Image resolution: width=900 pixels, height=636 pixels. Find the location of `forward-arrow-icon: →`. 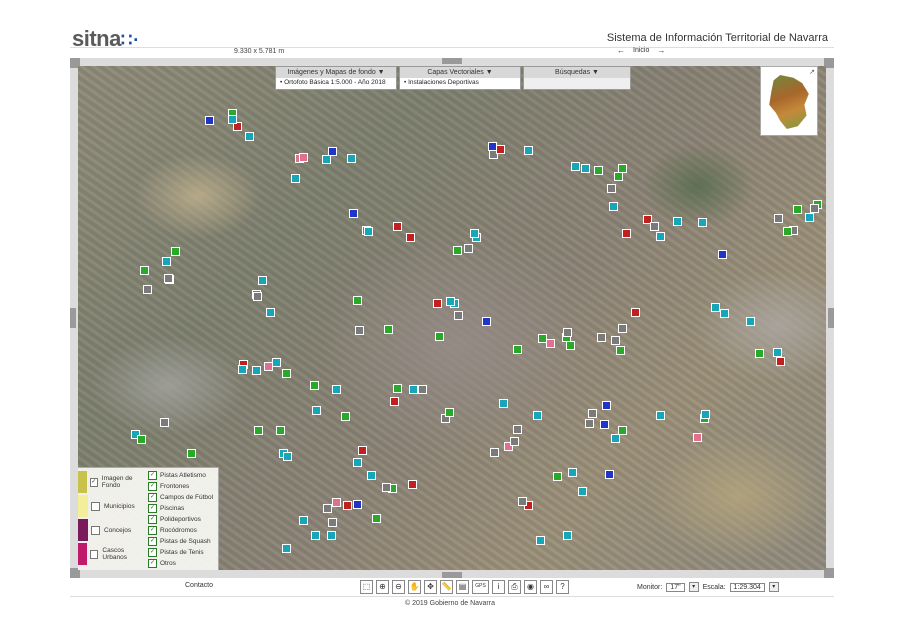

forward-arrow-icon: → is located at coordinates (661, 50).